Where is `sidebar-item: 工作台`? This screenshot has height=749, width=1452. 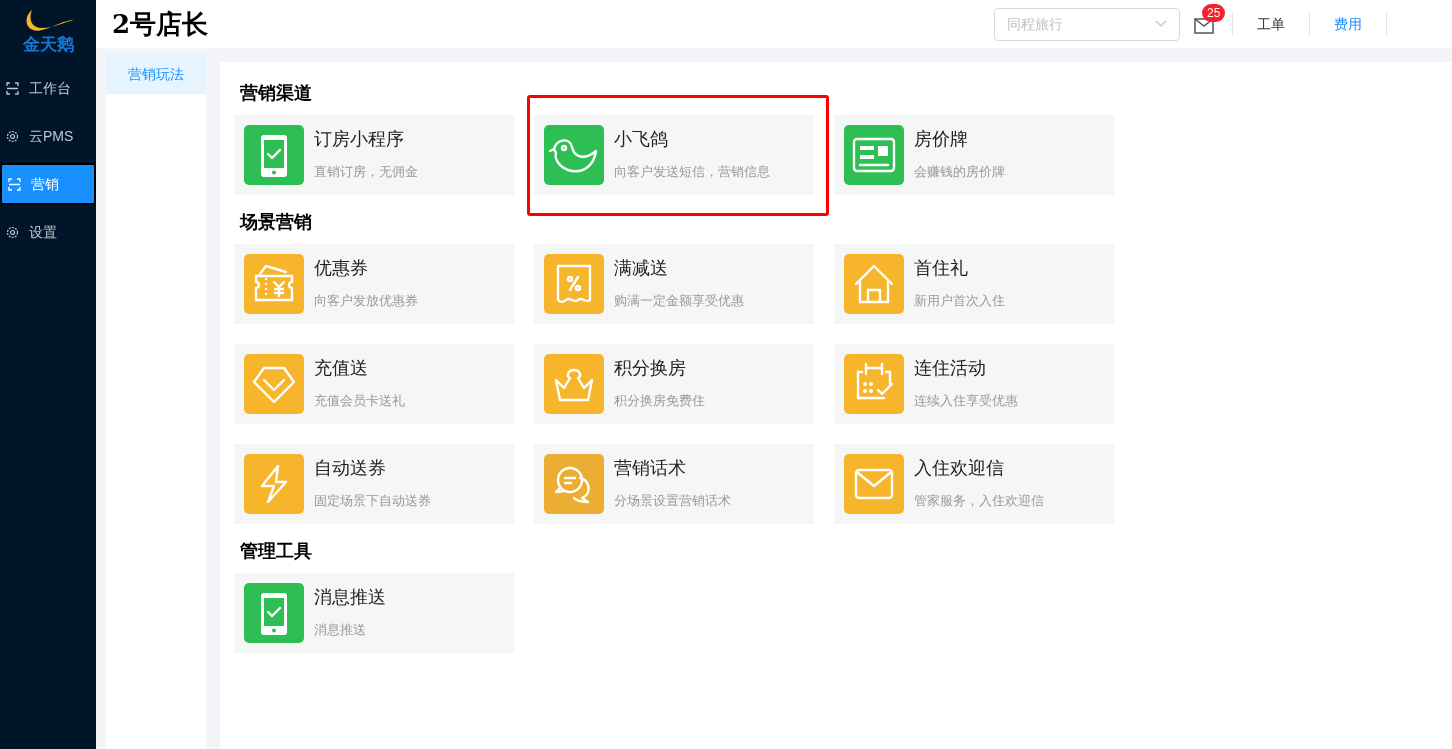 sidebar-item: 工作台 is located at coordinates (48, 88).